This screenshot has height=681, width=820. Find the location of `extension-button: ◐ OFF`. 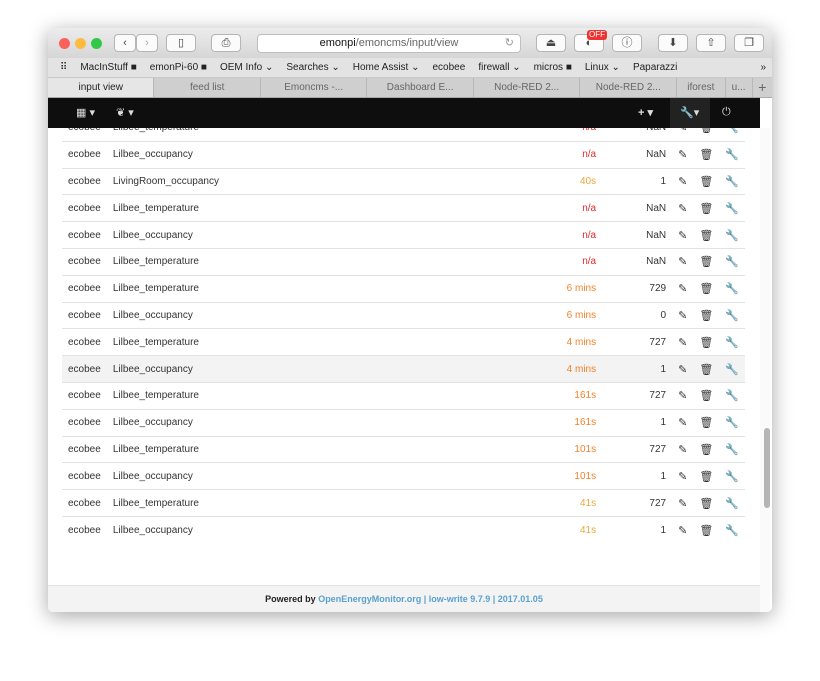

extension-button: ◐ OFF is located at coordinates (590, 41).